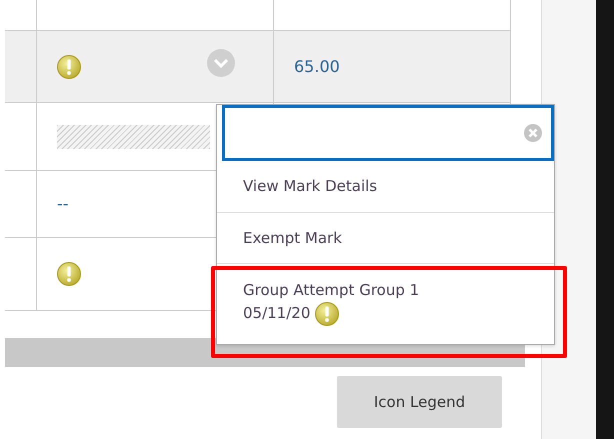 The height and width of the screenshot is (439, 614). What do you see at coordinates (419, 402) in the screenshot?
I see `icon-legend-button: Icon Legend` at bounding box center [419, 402].